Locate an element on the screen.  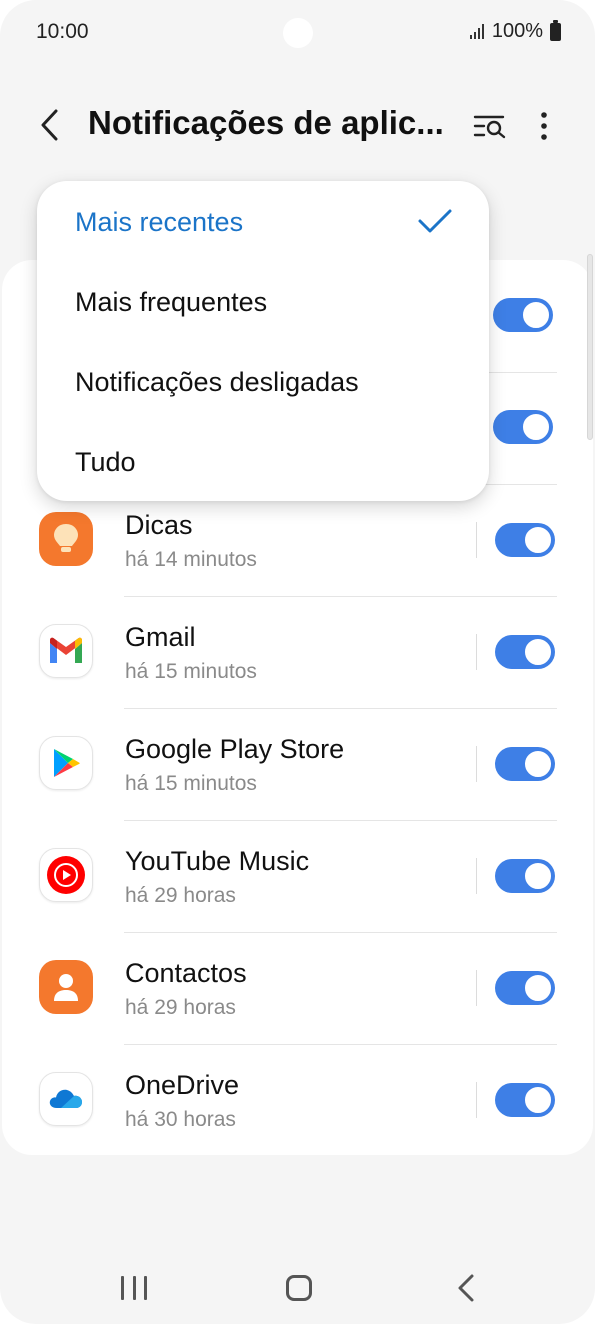
search-filter-button is located at coordinates (490, 126).